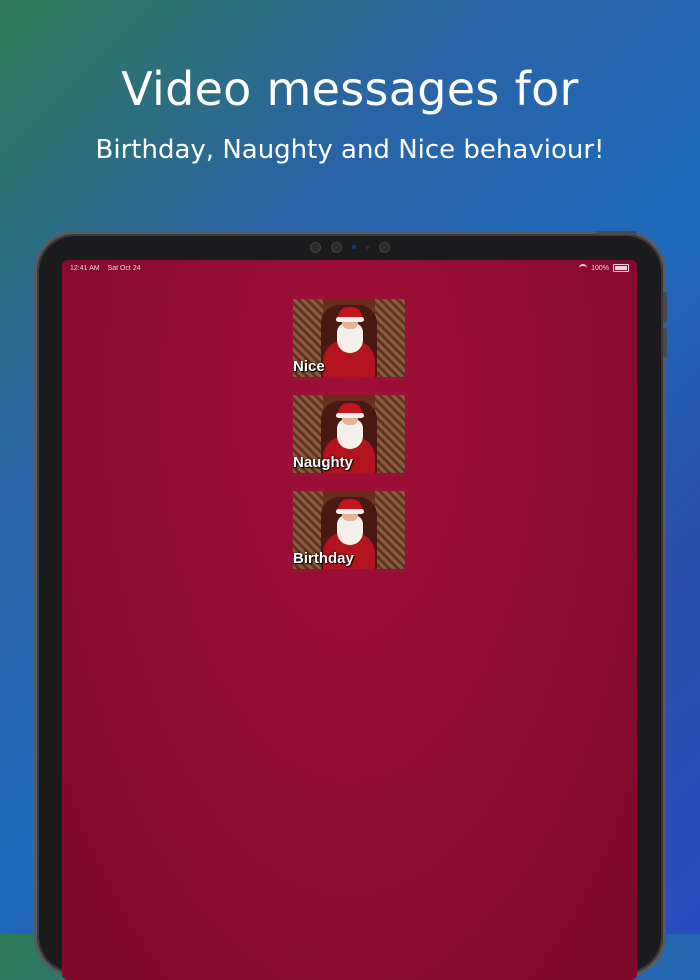 Image resolution: width=700 pixels, height=980 pixels. What do you see at coordinates (349, 434) in the screenshot?
I see `video-tile-naughty: Naughty` at bounding box center [349, 434].